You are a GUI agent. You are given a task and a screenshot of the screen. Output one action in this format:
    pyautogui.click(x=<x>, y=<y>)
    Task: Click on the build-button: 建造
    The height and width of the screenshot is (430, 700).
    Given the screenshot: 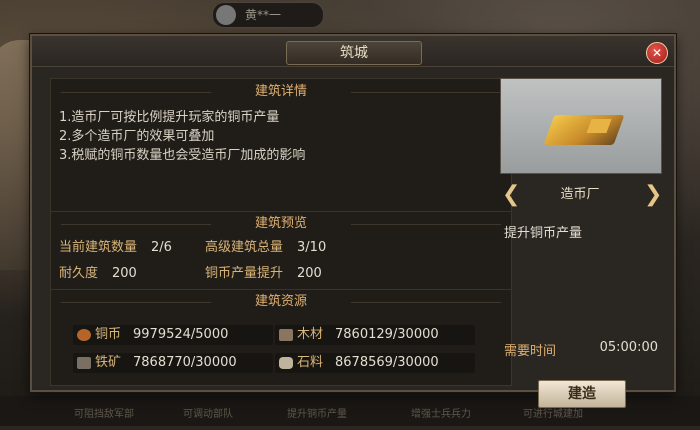 What is the action you would take?
    pyautogui.click(x=582, y=394)
    